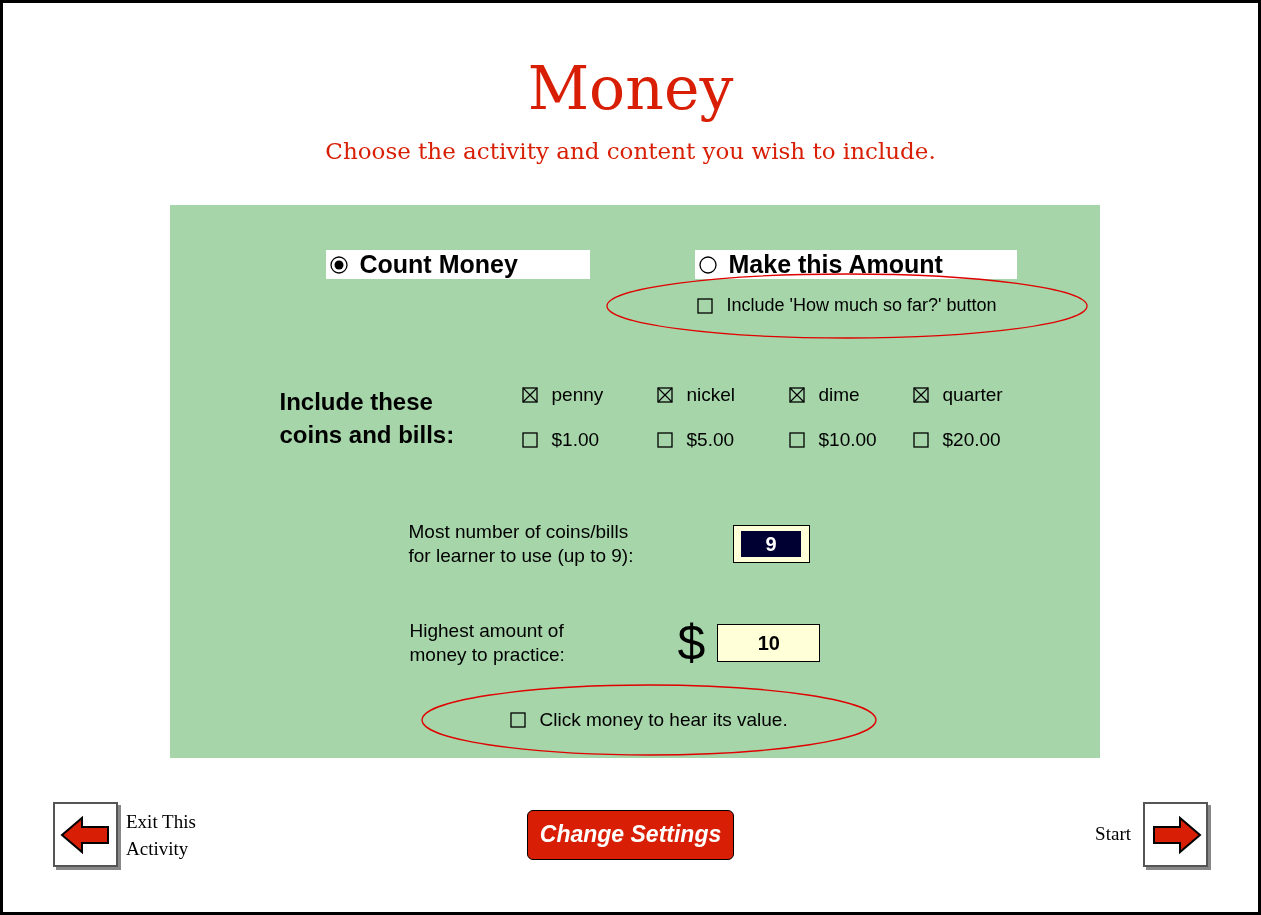  What do you see at coordinates (338, 264) in the screenshot?
I see `selected-radio-icon` at bounding box center [338, 264].